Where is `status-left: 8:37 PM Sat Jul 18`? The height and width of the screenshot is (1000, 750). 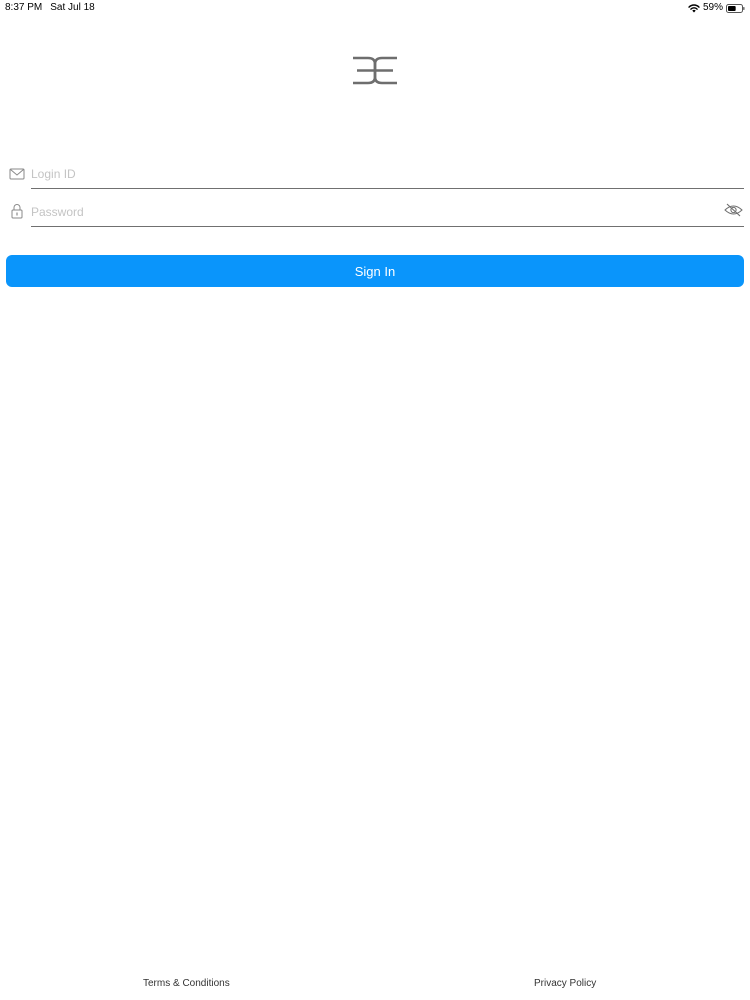 status-left: 8:37 PM Sat Jul 18 is located at coordinates (50, 8).